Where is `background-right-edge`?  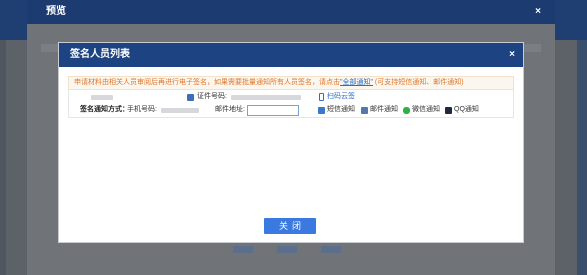
background-right-edge is located at coordinates (582, 157).